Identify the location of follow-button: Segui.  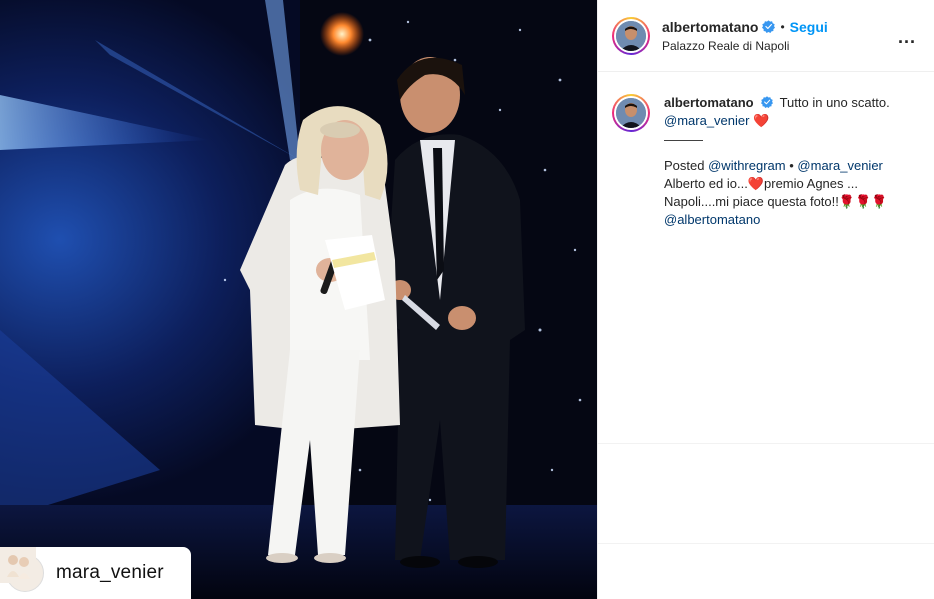
(809, 27).